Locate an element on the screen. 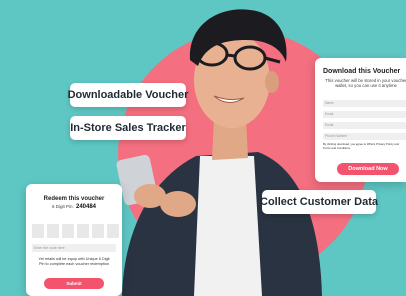 The width and height of the screenshot is (406, 296). feature-downloadable-voucher: Downloadable Voucher is located at coordinates (128, 95).